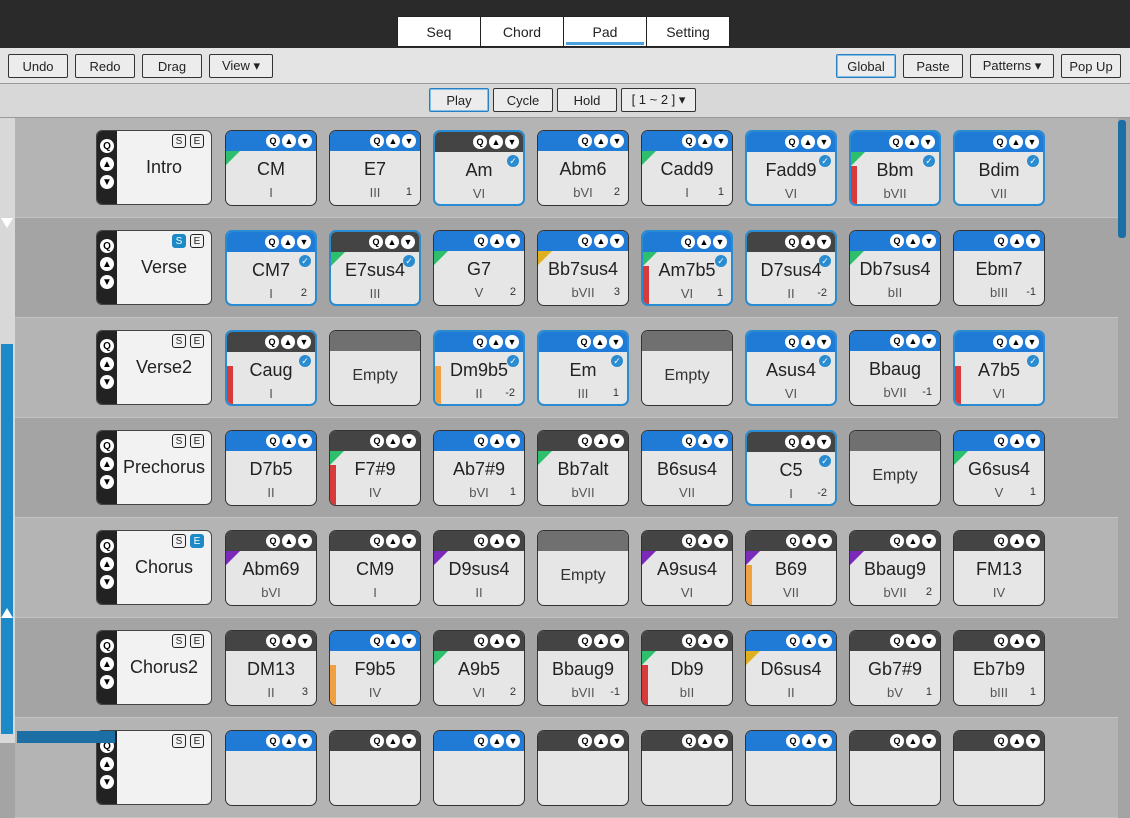  Describe the element at coordinates (999, 168) in the screenshot. I see `chord-pad: Q ▲ ▼ ✓ Bdim VII` at that location.